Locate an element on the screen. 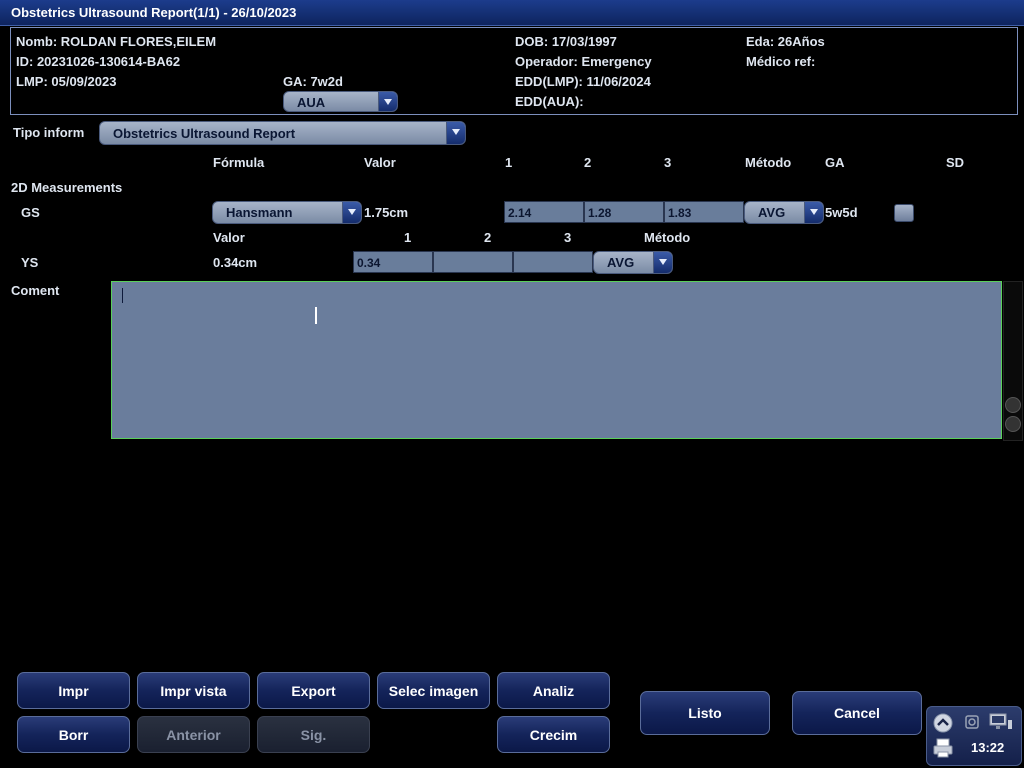 This screenshot has width=1024, height=768. select-image-button-label: Selec imagen is located at coordinates (433, 691).